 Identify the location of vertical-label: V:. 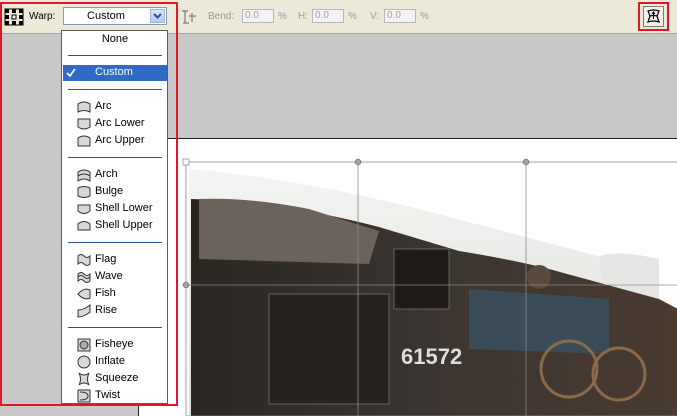
(375, 16).